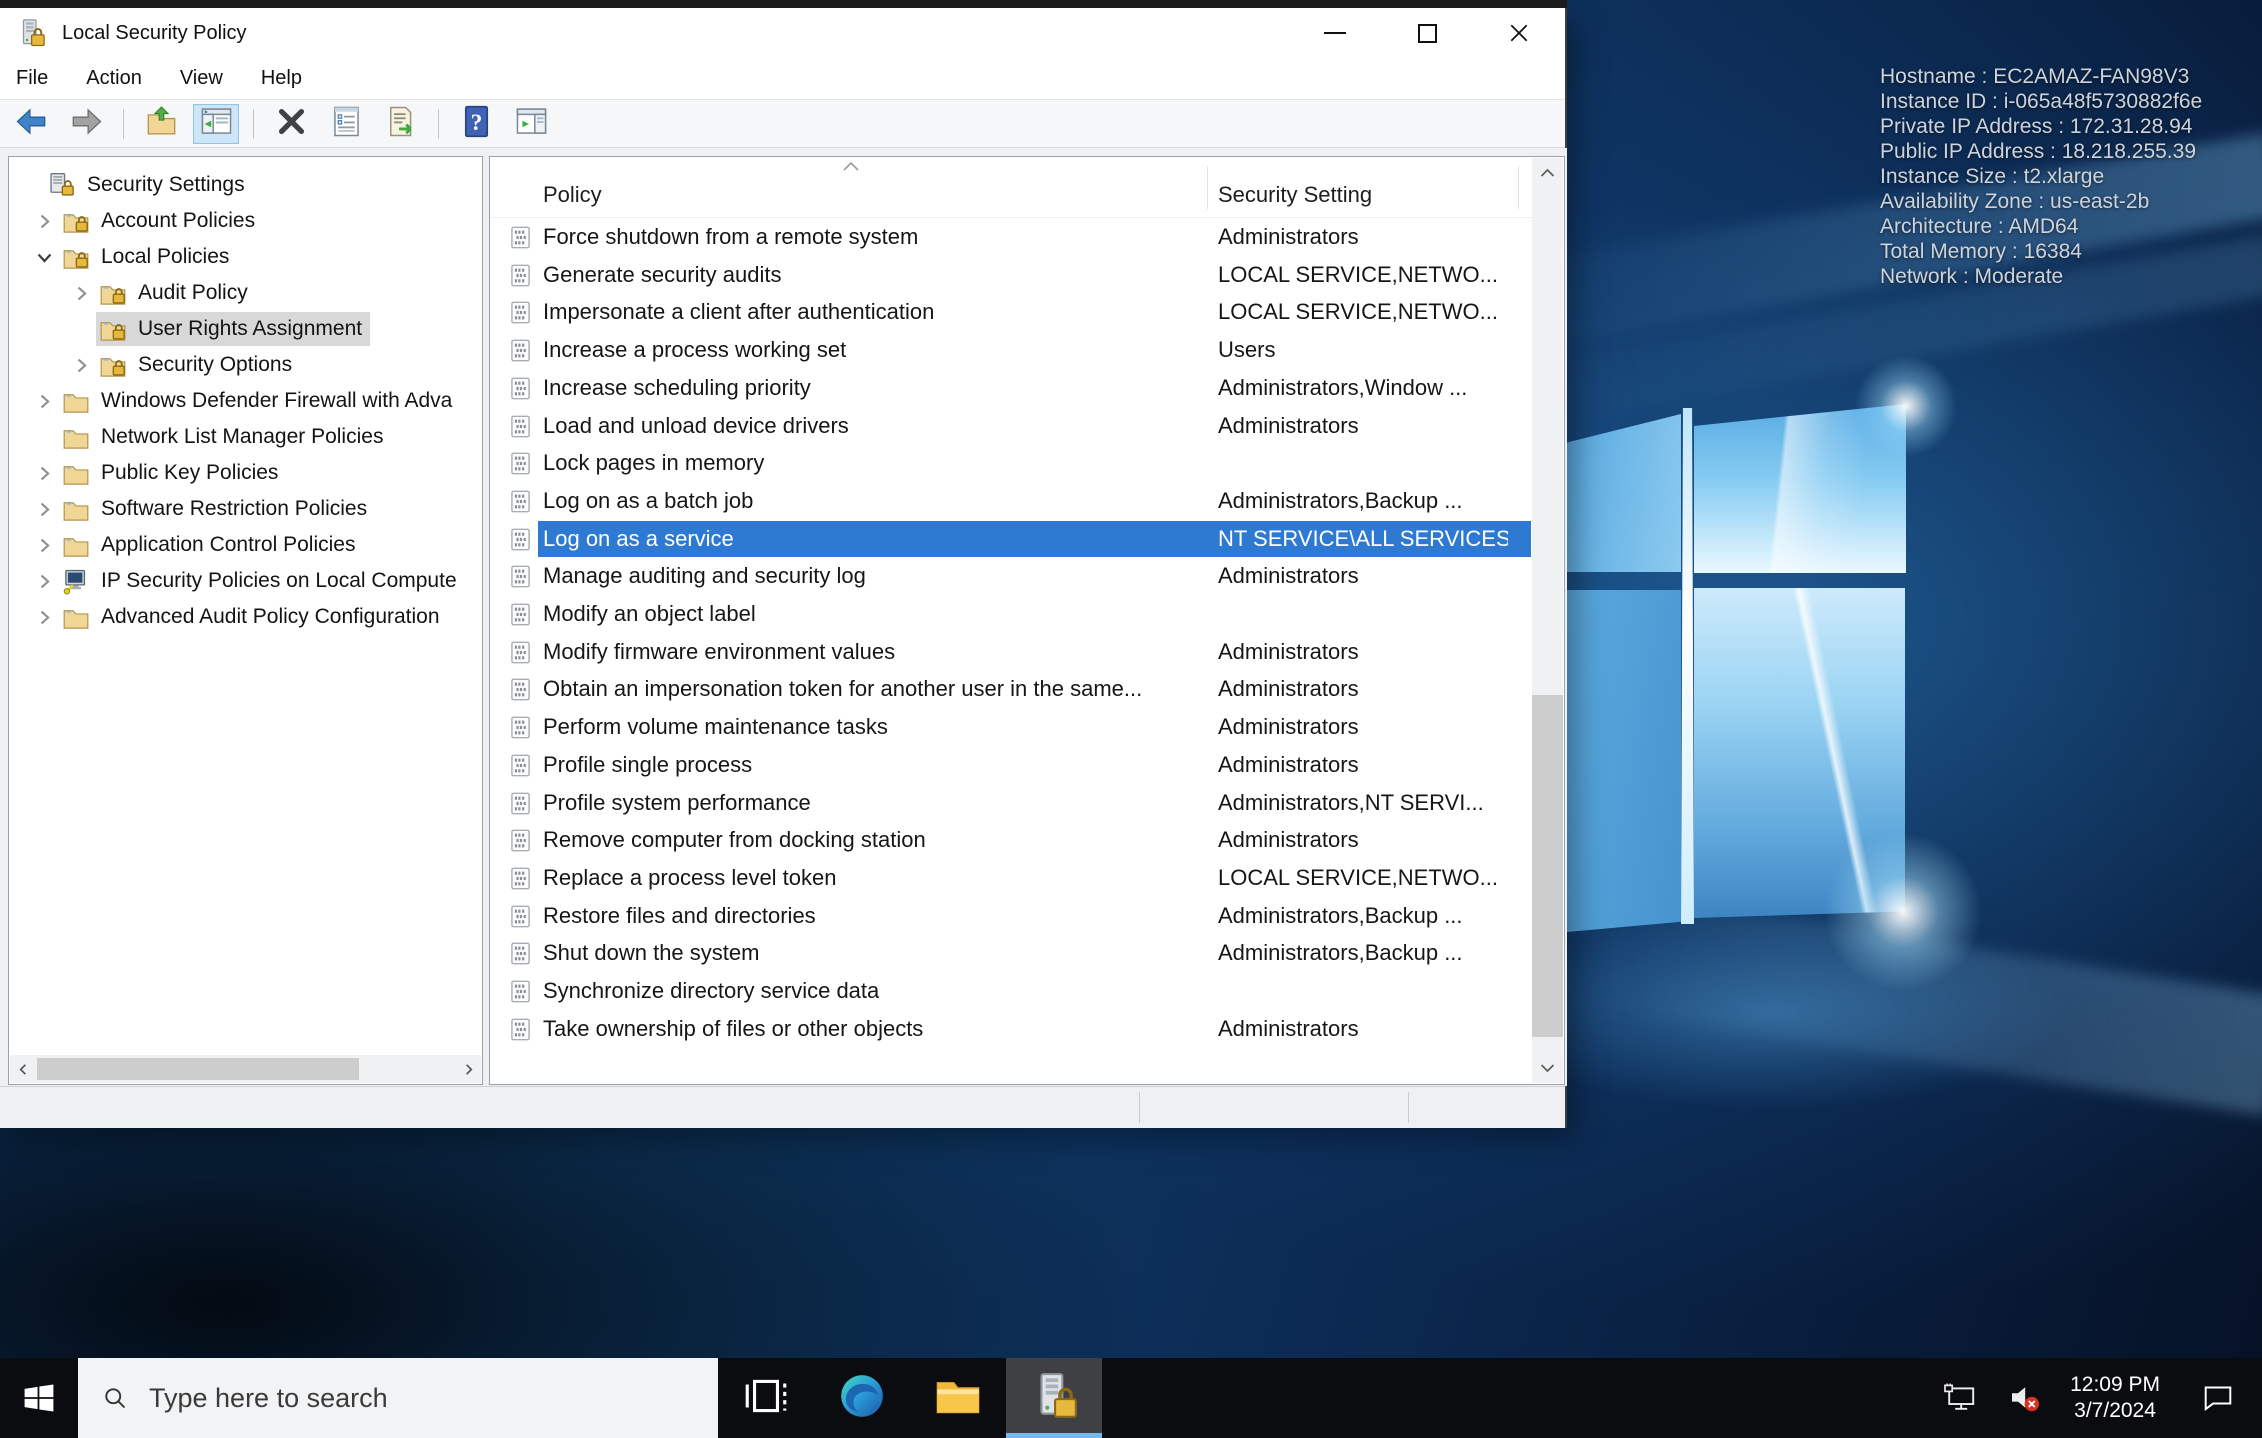 This screenshot has height=1438, width=2262. Describe the element at coordinates (958, 1398) in the screenshot. I see `file-explorer-button` at that location.